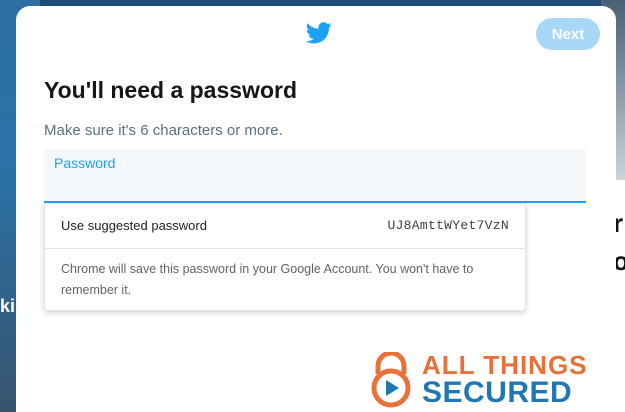 The width and height of the screenshot is (625, 412). I want to click on next-button: Next, so click(568, 34).